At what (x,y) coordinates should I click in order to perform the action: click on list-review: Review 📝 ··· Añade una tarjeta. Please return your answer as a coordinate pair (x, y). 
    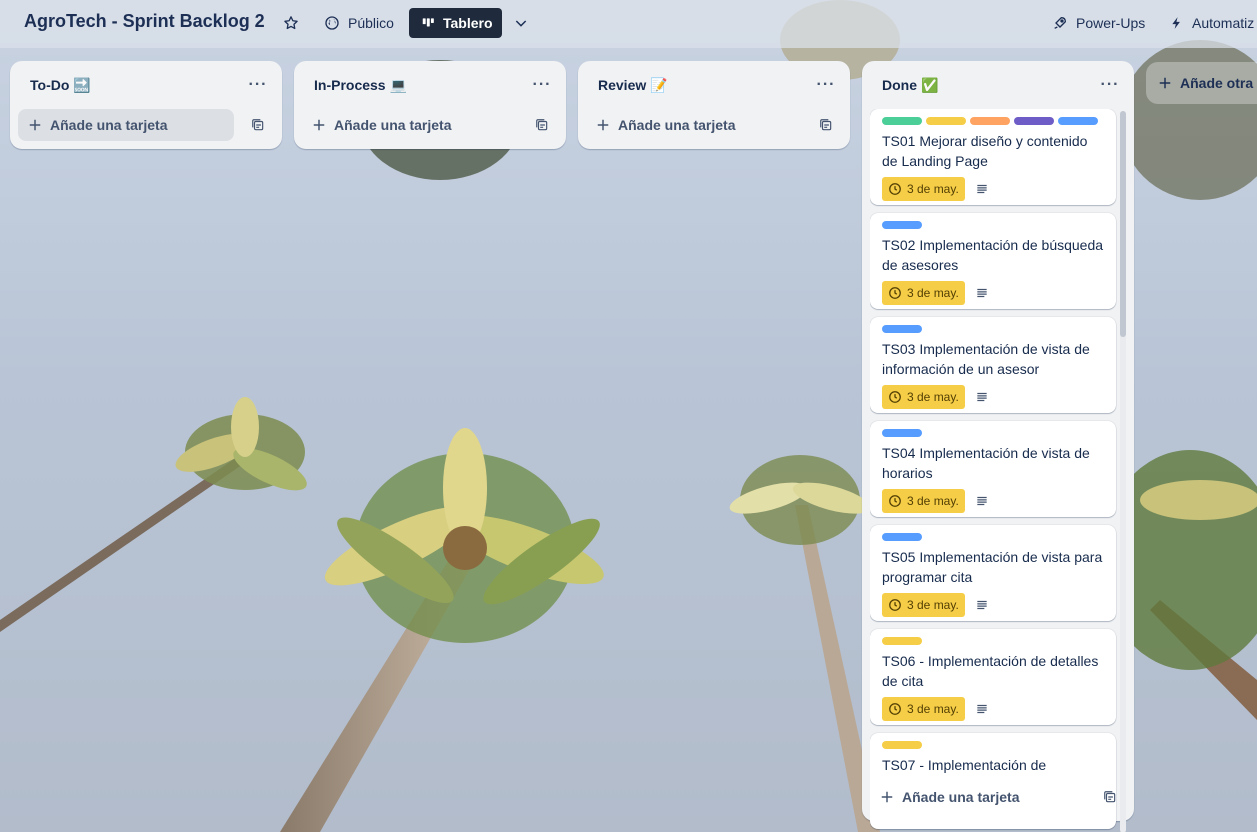
    Looking at the image, I should click on (714, 105).